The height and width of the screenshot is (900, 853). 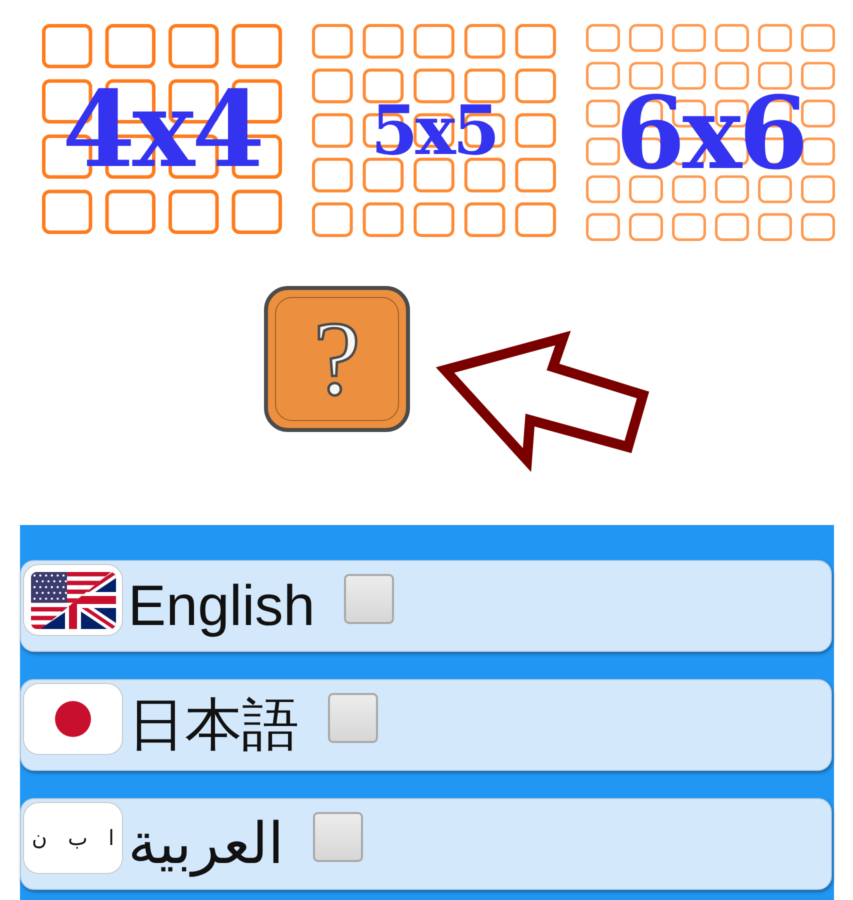 What do you see at coordinates (426, 844) in the screenshot?
I see `language-item: ا ب ن العربية` at bounding box center [426, 844].